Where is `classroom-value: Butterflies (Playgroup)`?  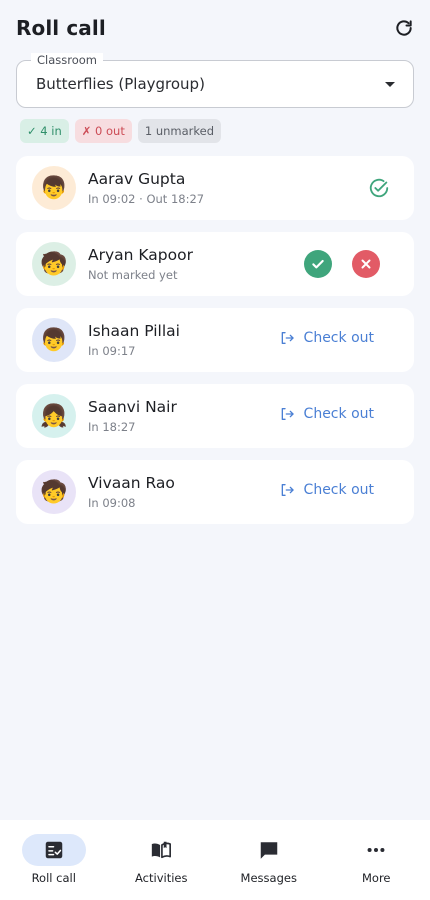 classroom-value: Butterflies (Playgroup) is located at coordinates (120, 84).